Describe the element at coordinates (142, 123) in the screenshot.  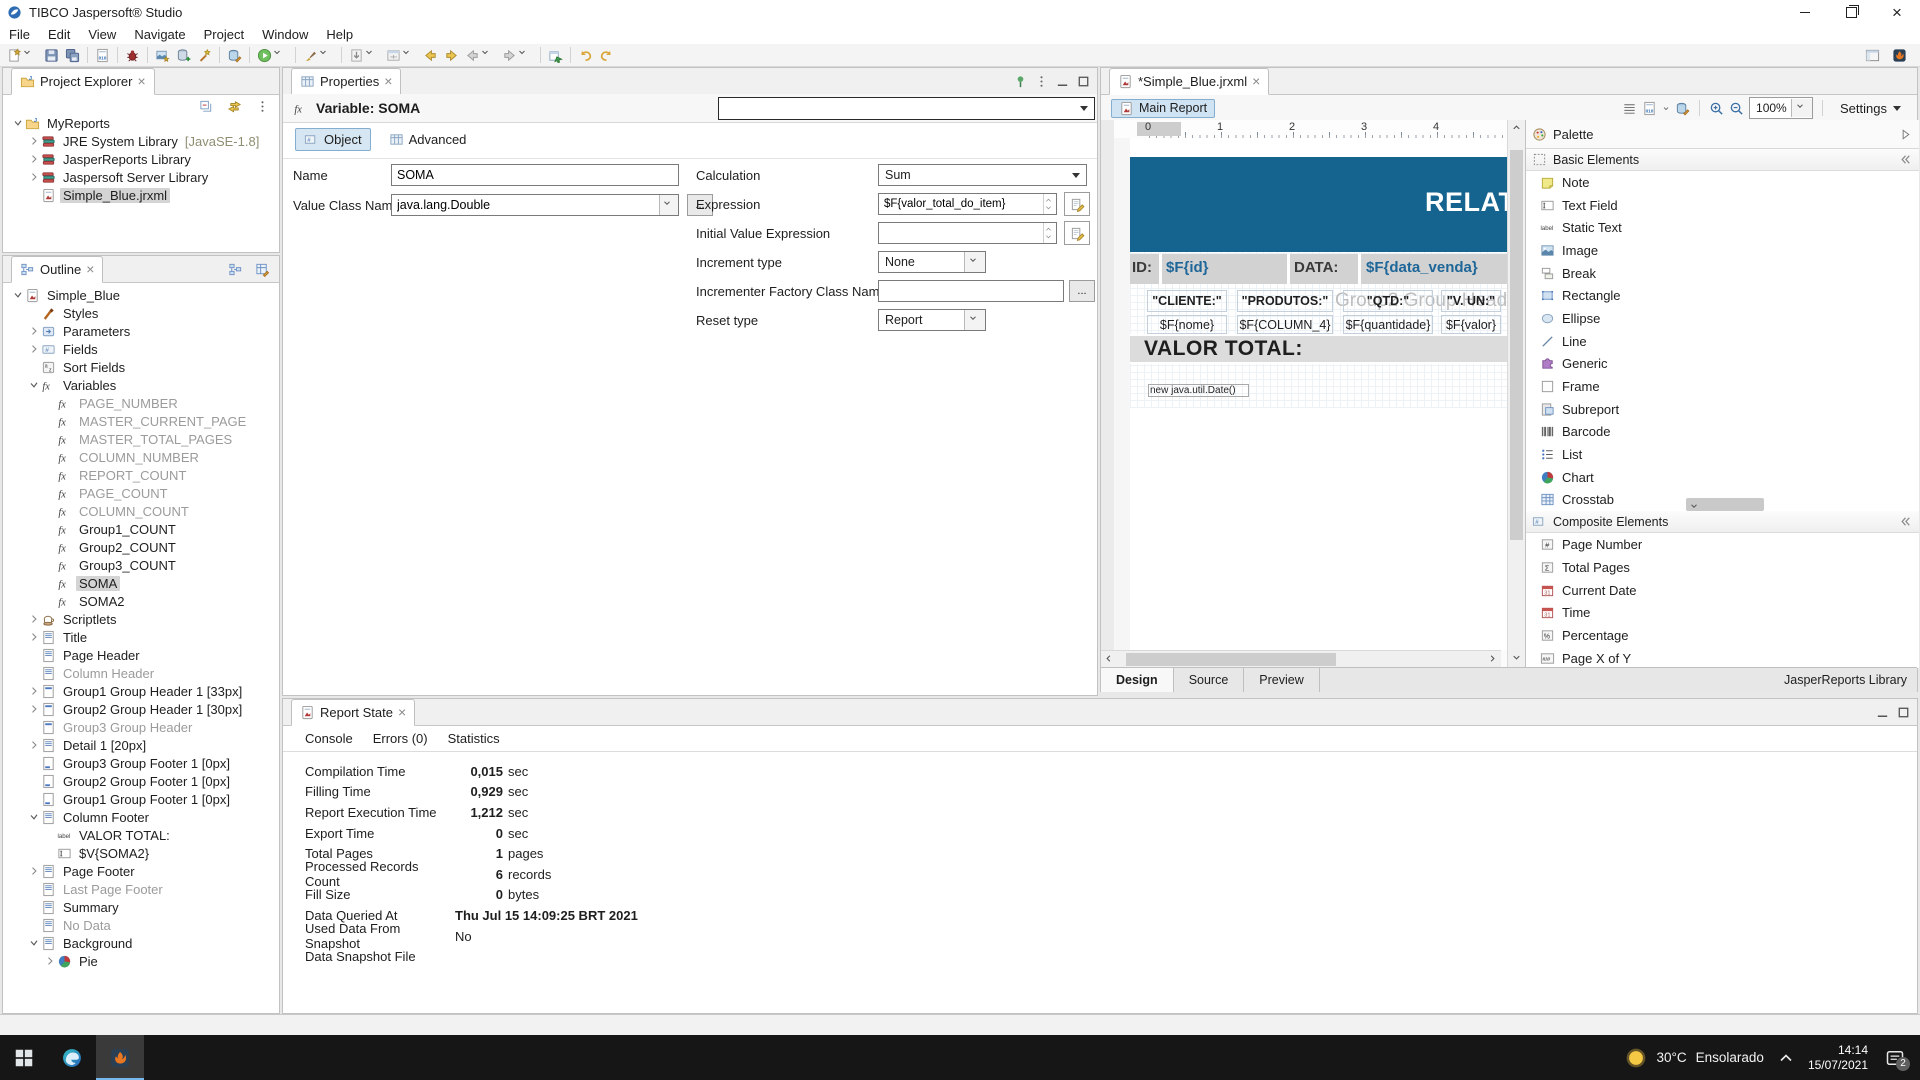
I see `tree-item-myreports: J MyReports` at that location.